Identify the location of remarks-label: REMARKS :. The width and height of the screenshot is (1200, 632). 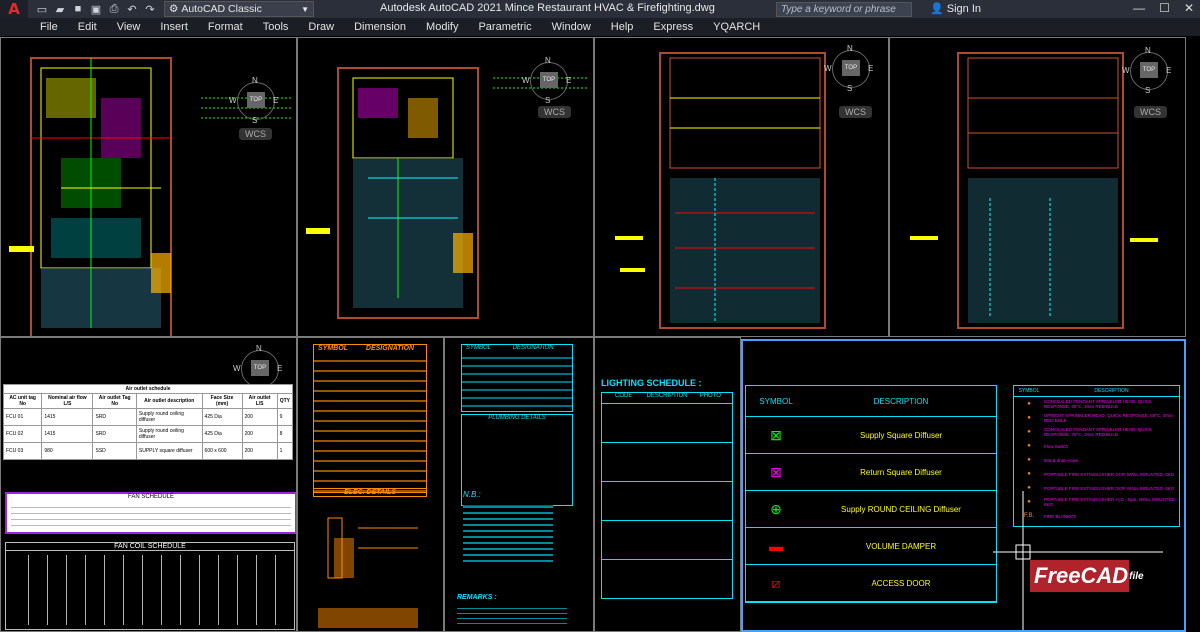
(477, 597).